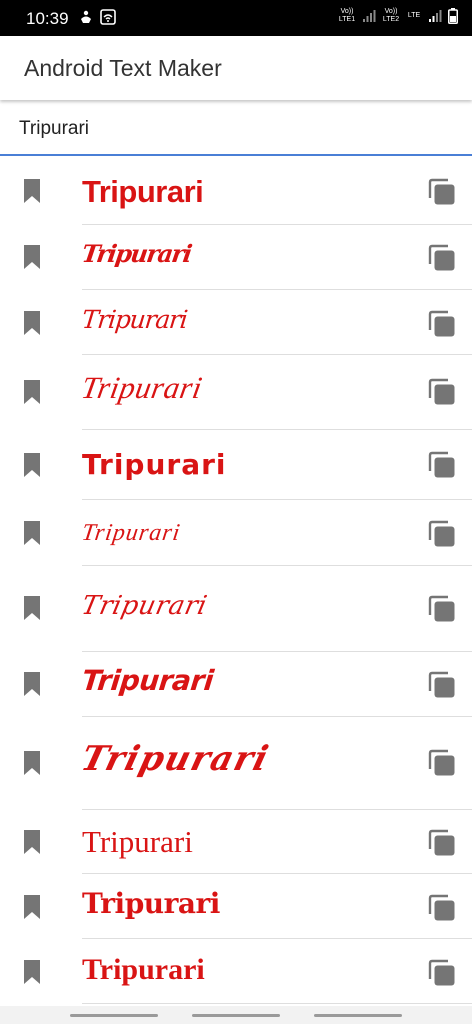 The width and height of the screenshot is (472, 1024). I want to click on wifi-call-icon, so click(108, 17).